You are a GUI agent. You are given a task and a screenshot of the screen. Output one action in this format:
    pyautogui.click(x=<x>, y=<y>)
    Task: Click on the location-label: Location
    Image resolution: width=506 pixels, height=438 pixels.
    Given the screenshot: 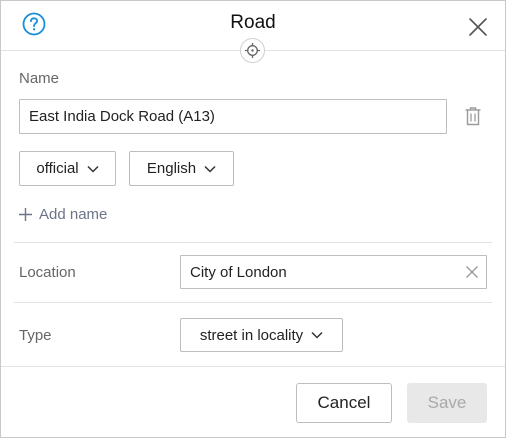 What is the action you would take?
    pyautogui.click(x=47, y=272)
    